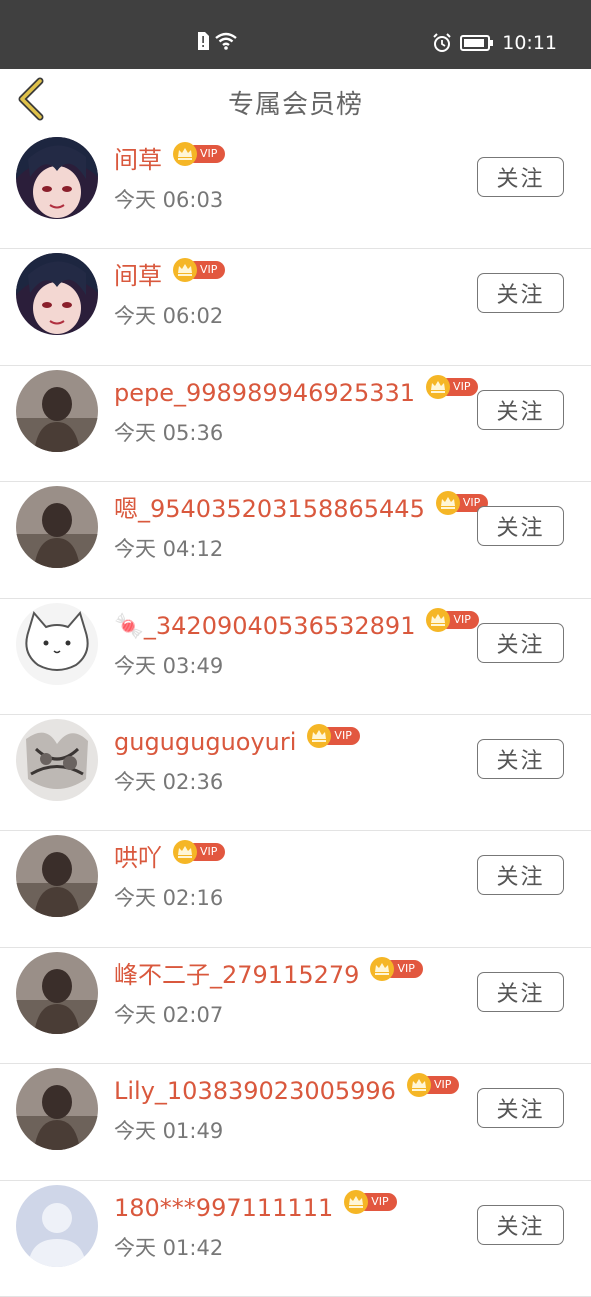  What do you see at coordinates (442, 42) in the screenshot?
I see `alarm-icon` at bounding box center [442, 42].